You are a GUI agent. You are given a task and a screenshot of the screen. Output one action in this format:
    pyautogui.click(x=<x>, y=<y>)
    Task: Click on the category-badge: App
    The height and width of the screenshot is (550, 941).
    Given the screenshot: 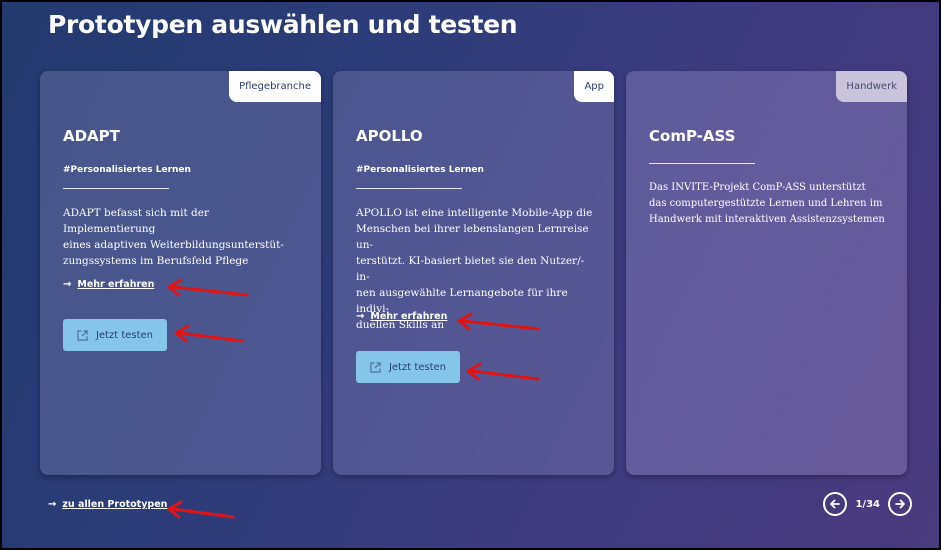 What is the action you would take?
    pyautogui.click(x=594, y=86)
    